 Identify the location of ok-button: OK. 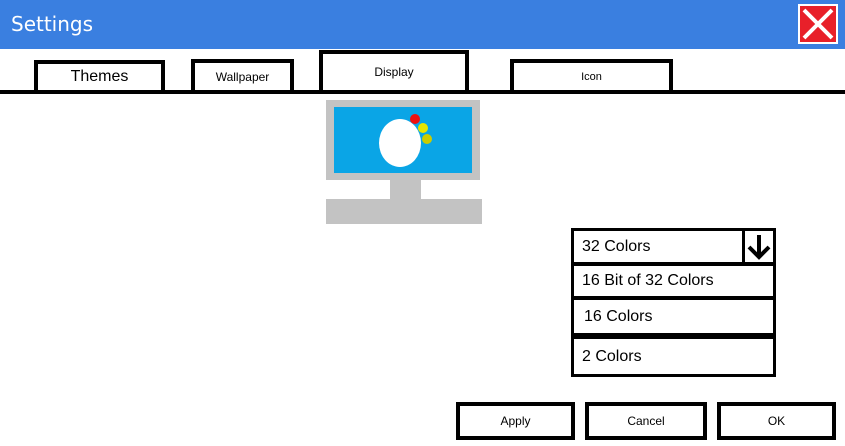
(776, 421).